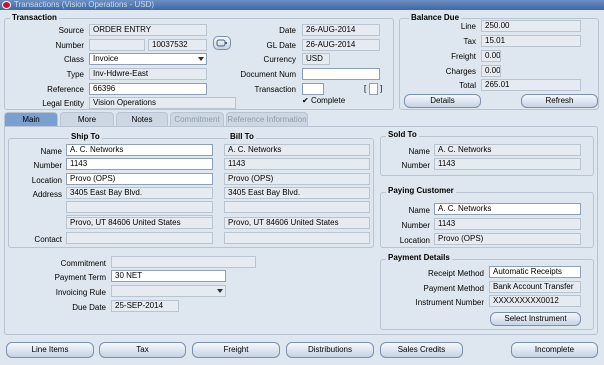 This screenshot has width=604, height=365. What do you see at coordinates (531, 41) in the screenshot?
I see `tax-amount-field: 15.01` at bounding box center [531, 41].